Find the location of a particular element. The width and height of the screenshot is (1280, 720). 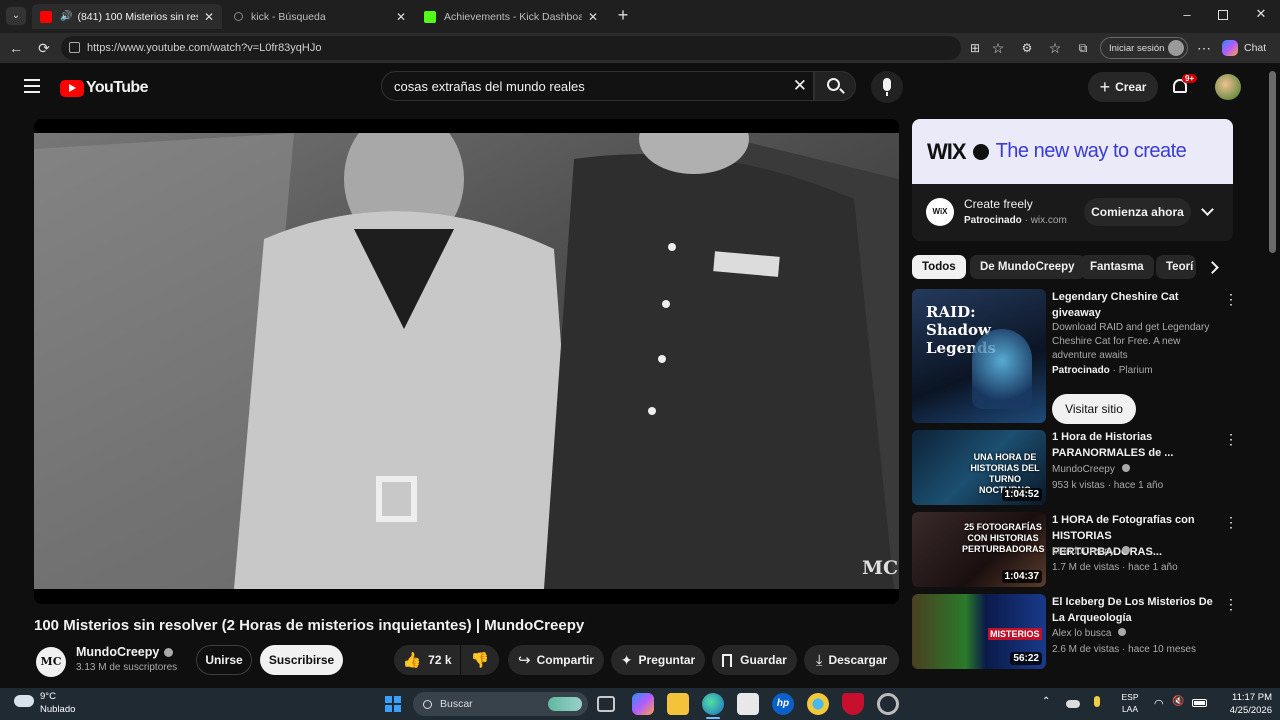

settings-gear-icon is located at coordinates (888, 704).